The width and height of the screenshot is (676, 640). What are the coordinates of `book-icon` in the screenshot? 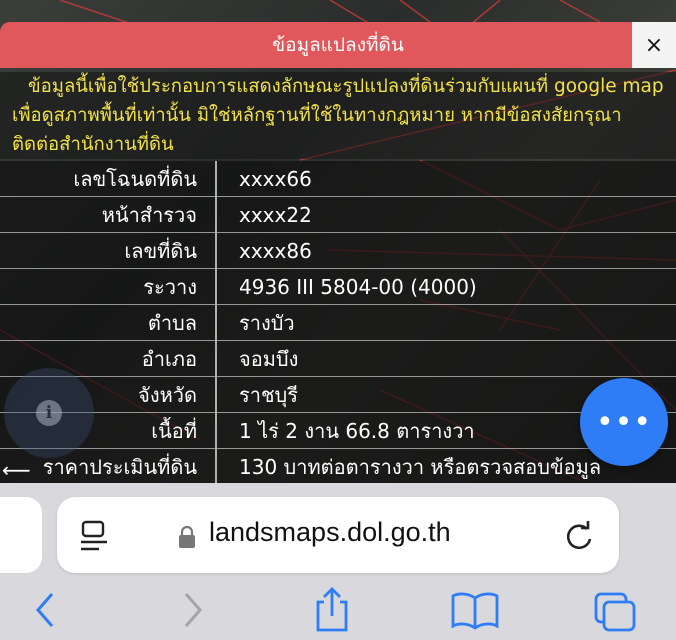 It's located at (475, 610).